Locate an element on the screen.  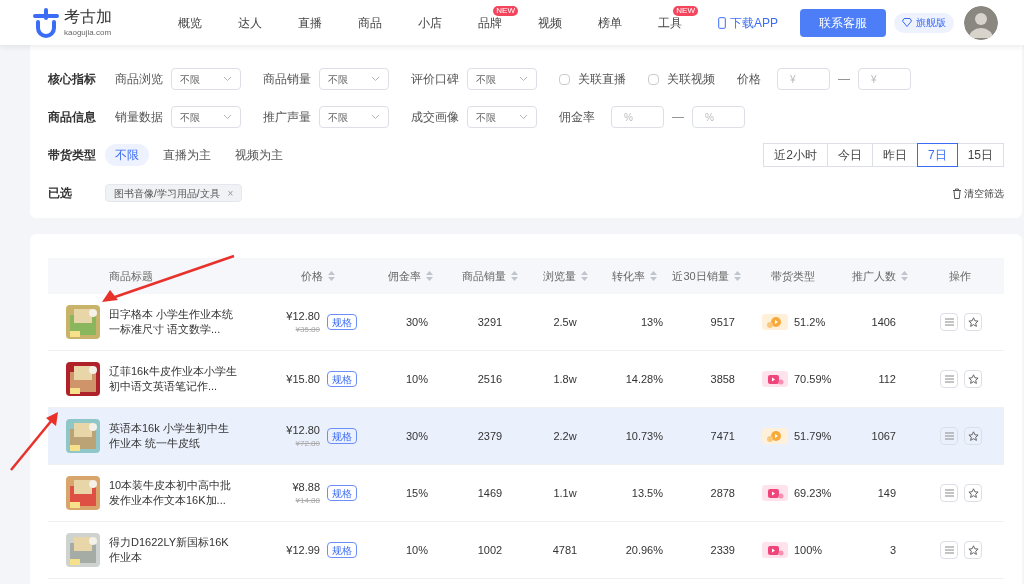
min-field: ¥ is located at coordinates (803, 79).